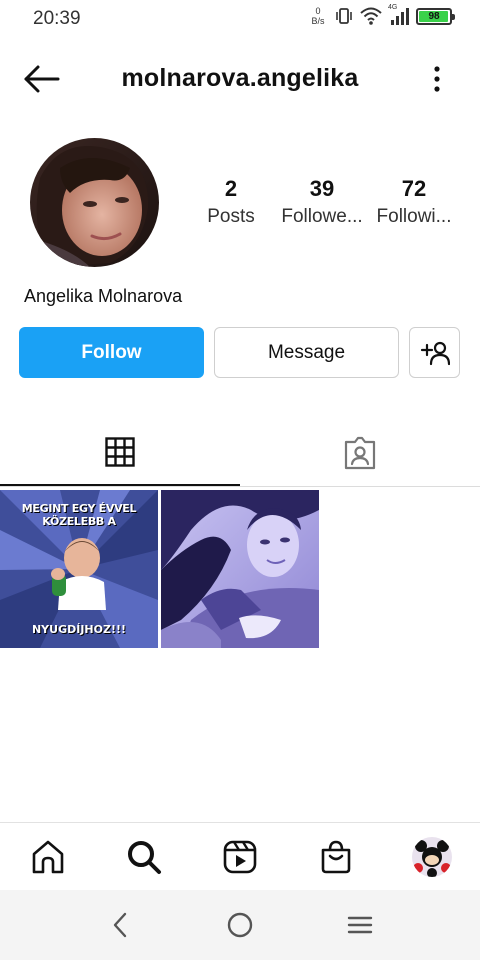 The height and width of the screenshot is (960, 480). Describe the element at coordinates (231, 203) in the screenshot. I see `stat-posts: 2 Posts` at that location.